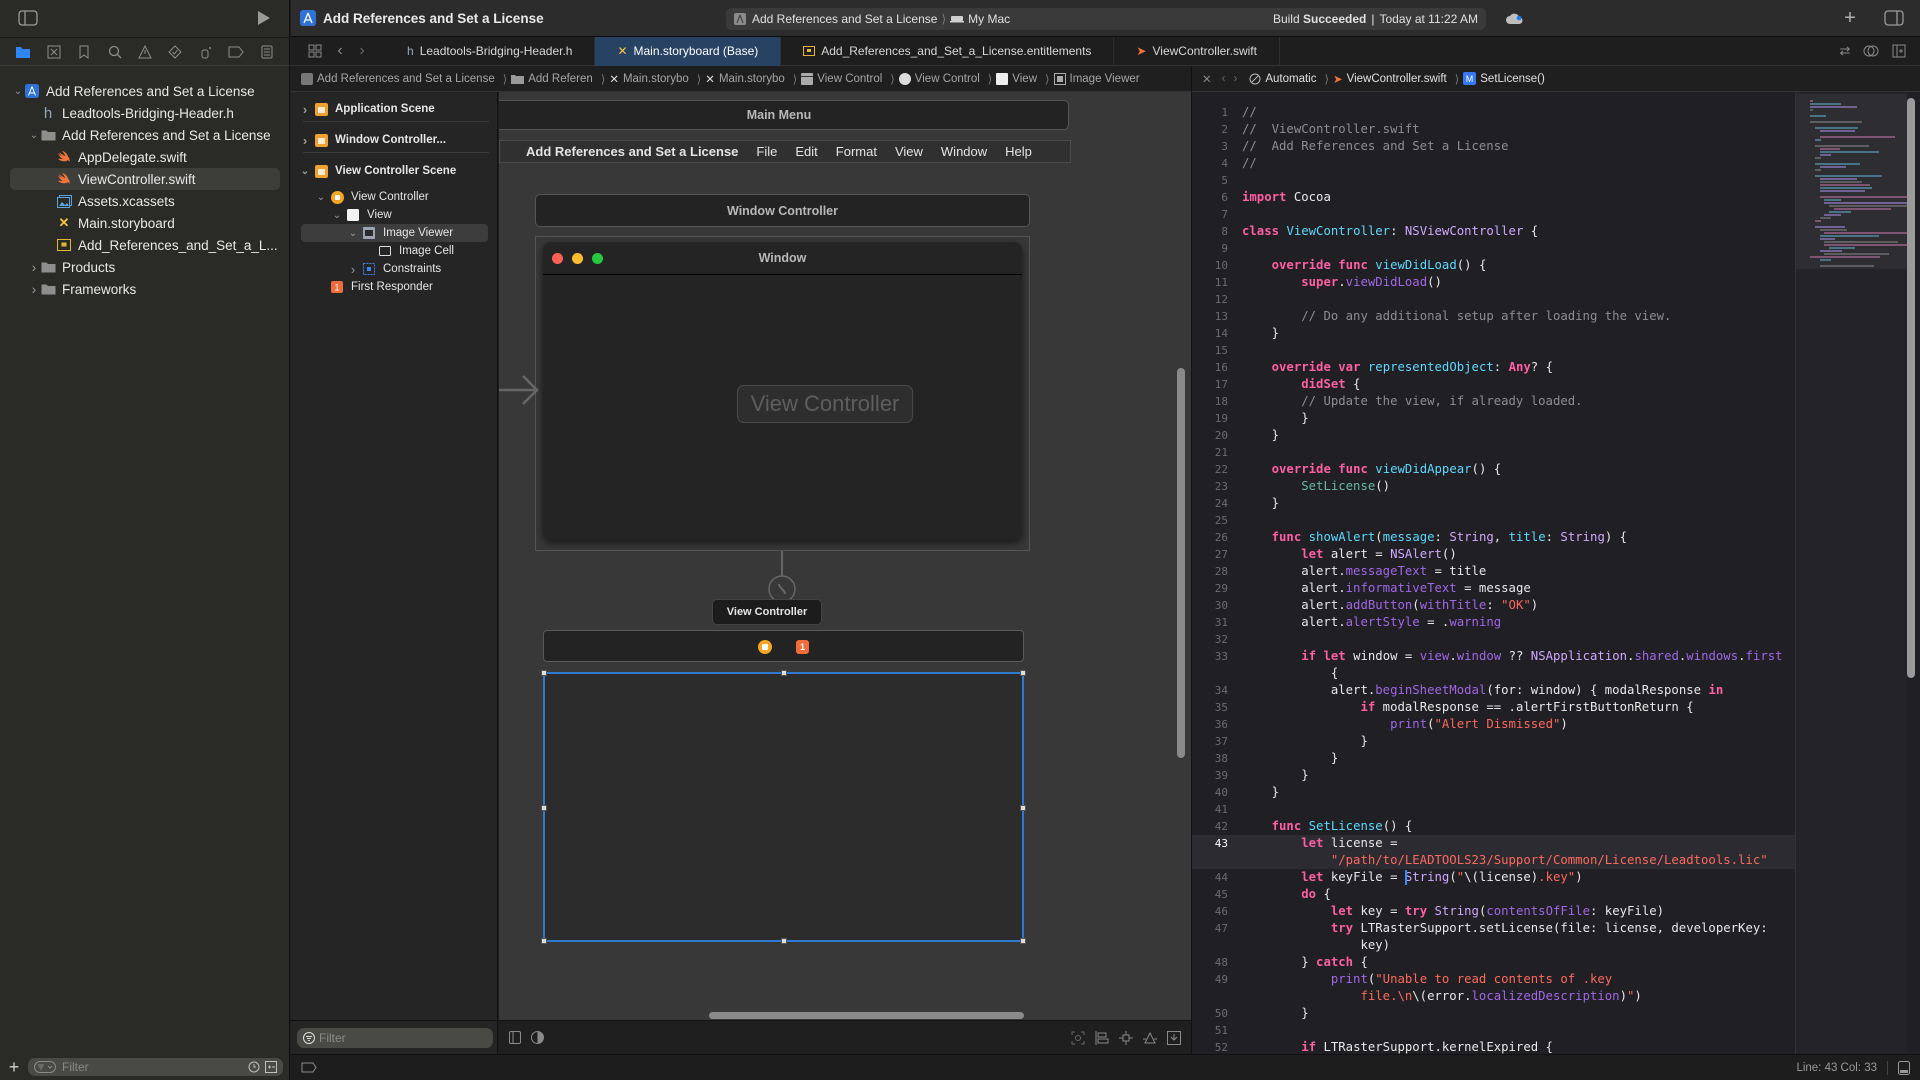  What do you see at coordinates (1495, 1013) in the screenshot?
I see `code-line: 50 }` at bounding box center [1495, 1013].